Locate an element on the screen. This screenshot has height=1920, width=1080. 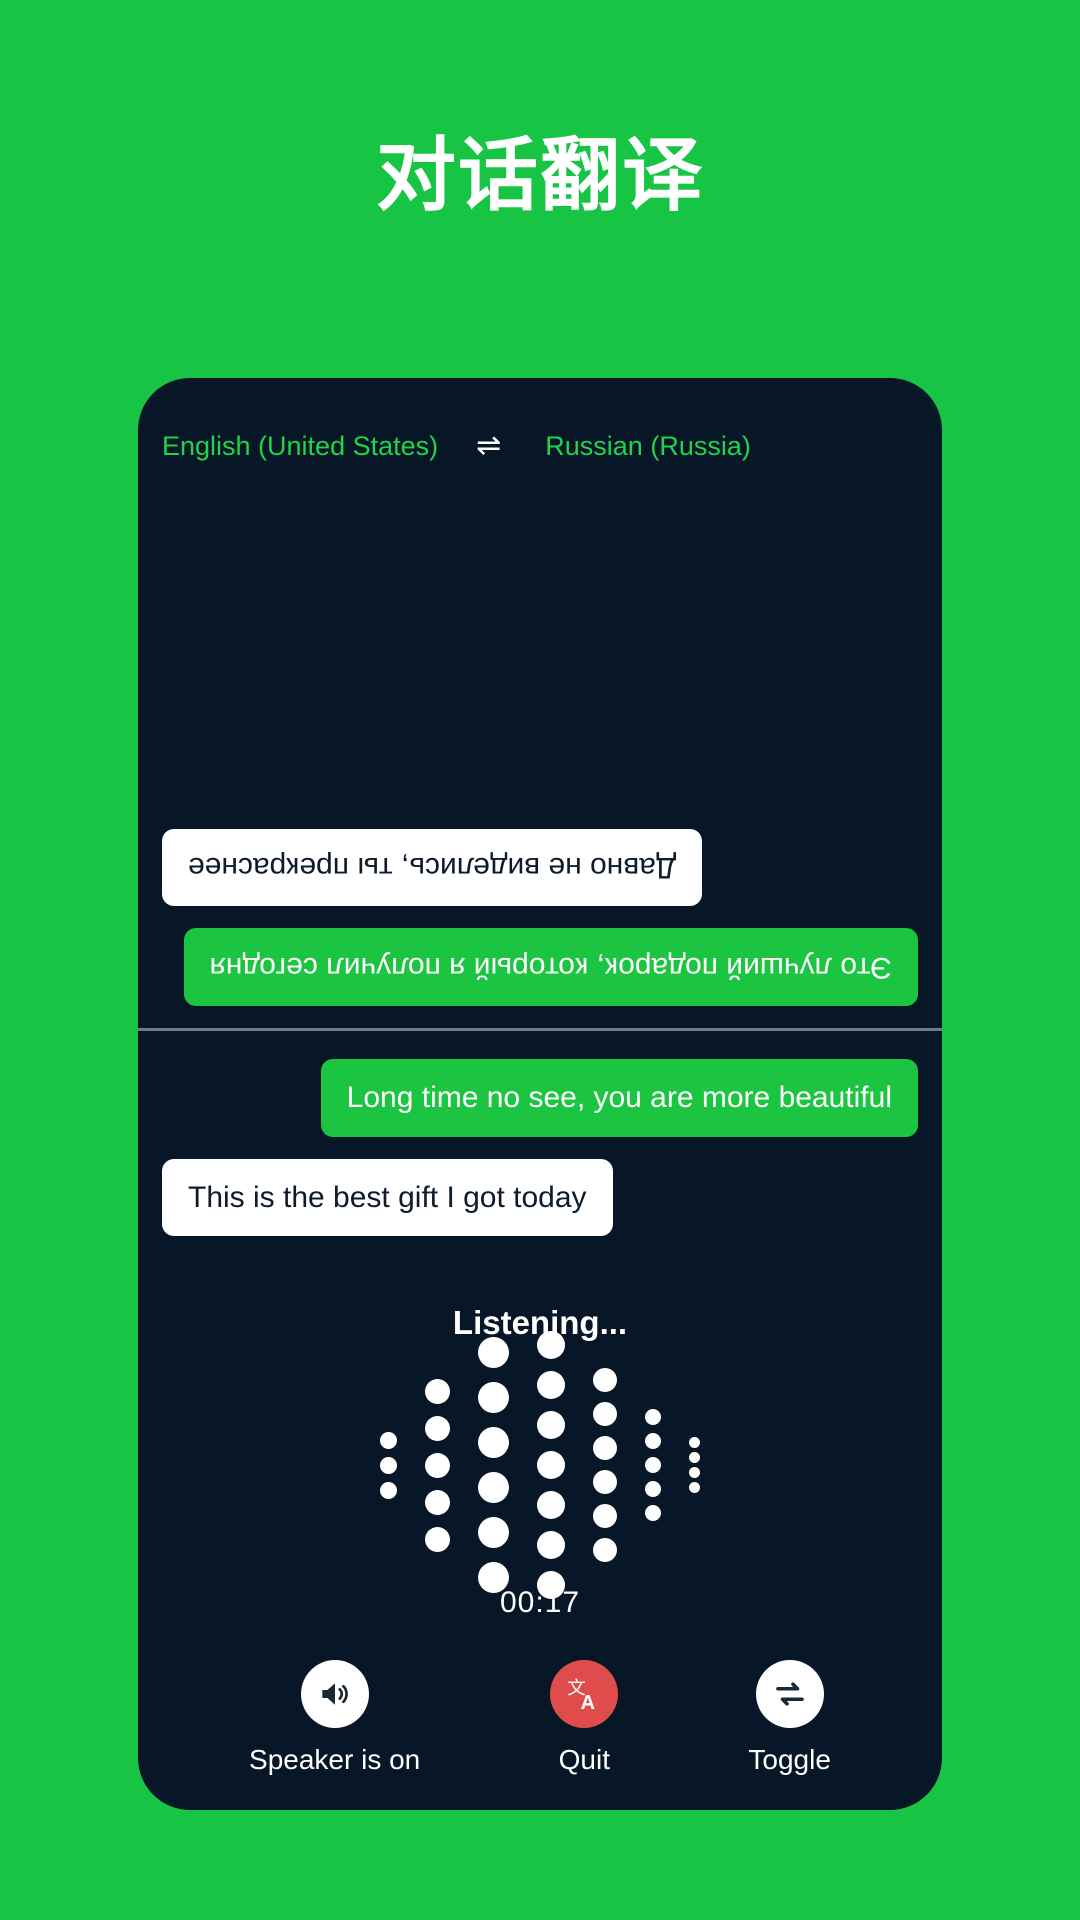
speaker-button-circle is located at coordinates (334, 1694).